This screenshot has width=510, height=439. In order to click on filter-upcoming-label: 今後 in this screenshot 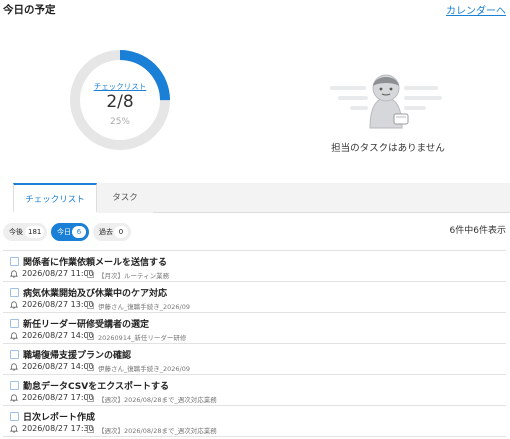, I will do `click(16, 232)`.